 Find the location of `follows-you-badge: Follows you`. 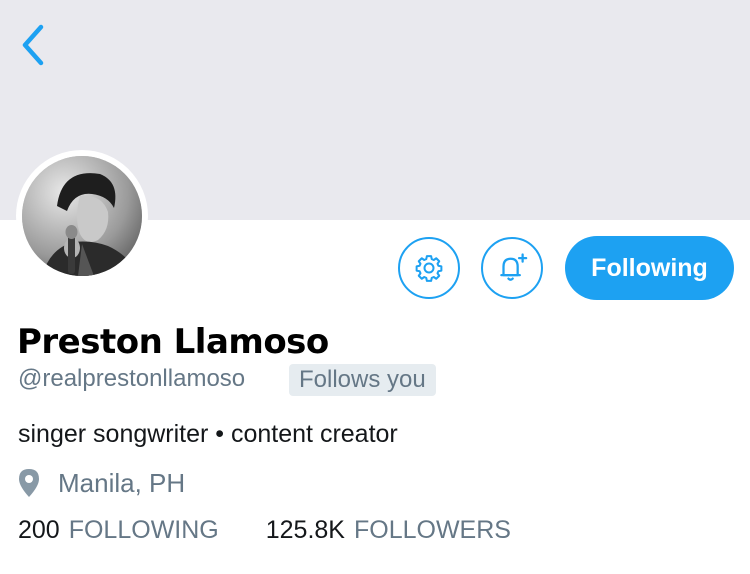

follows-you-badge: Follows you is located at coordinates (362, 380).